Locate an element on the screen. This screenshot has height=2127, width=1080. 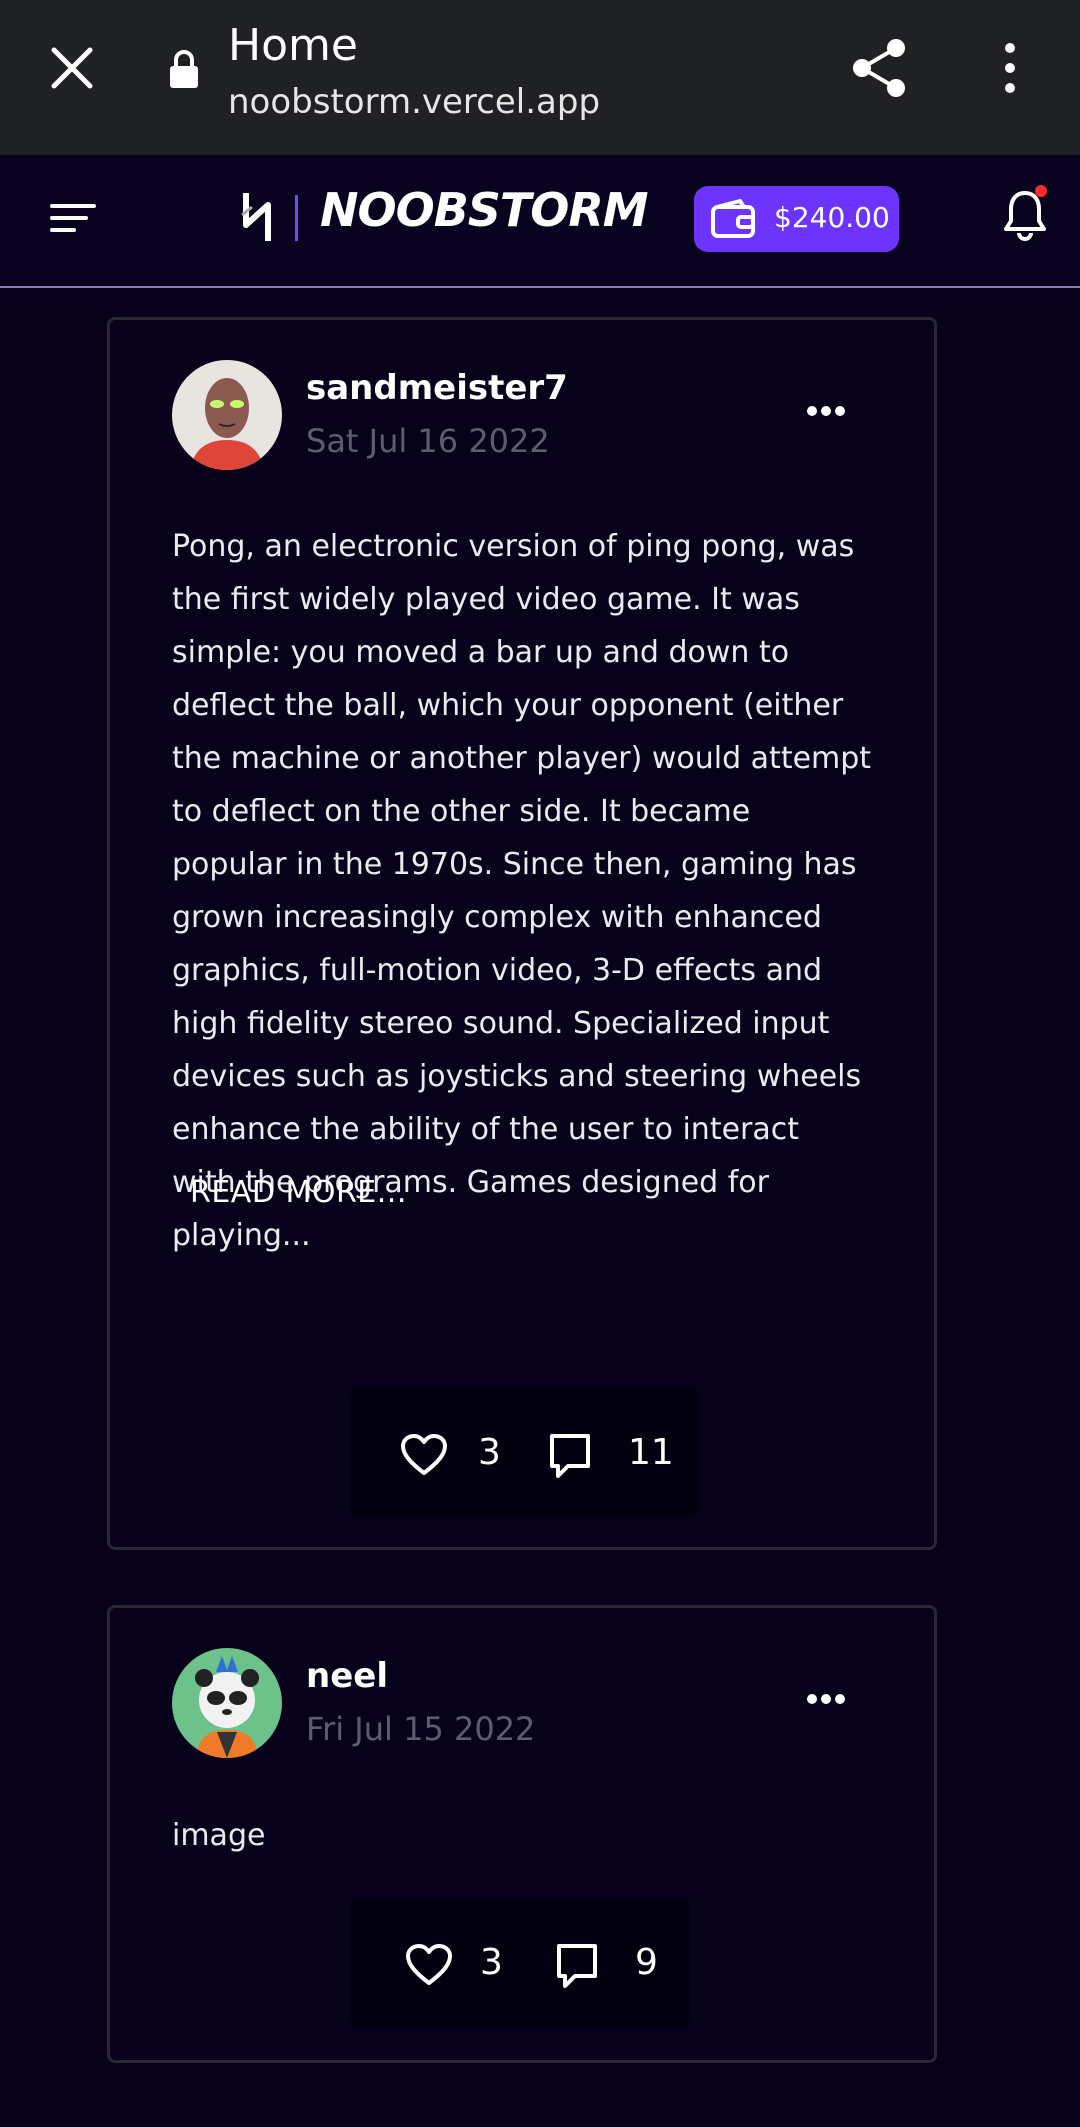
close-icon is located at coordinates (72, 68).